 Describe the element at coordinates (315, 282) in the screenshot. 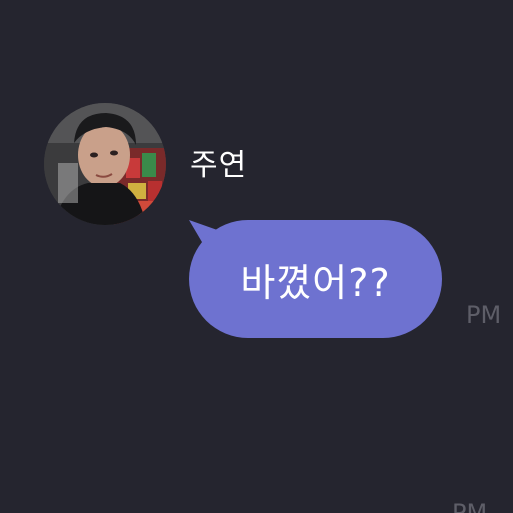

I see `message-text: 바꼈어??` at that location.